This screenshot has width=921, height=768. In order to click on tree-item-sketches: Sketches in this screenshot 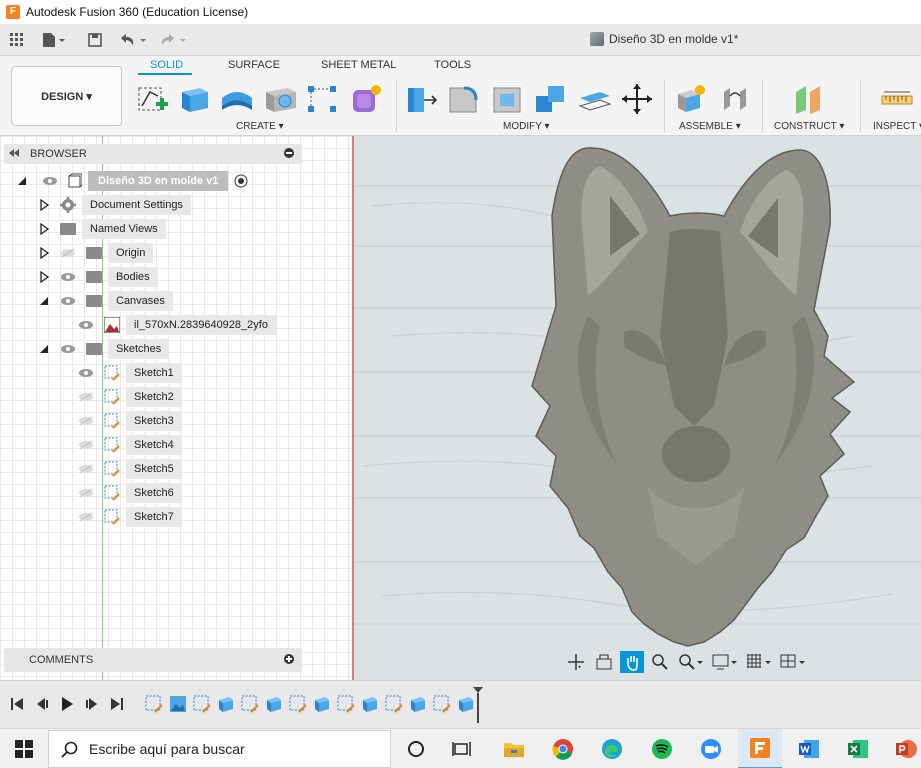, I will do `click(104, 349)`.